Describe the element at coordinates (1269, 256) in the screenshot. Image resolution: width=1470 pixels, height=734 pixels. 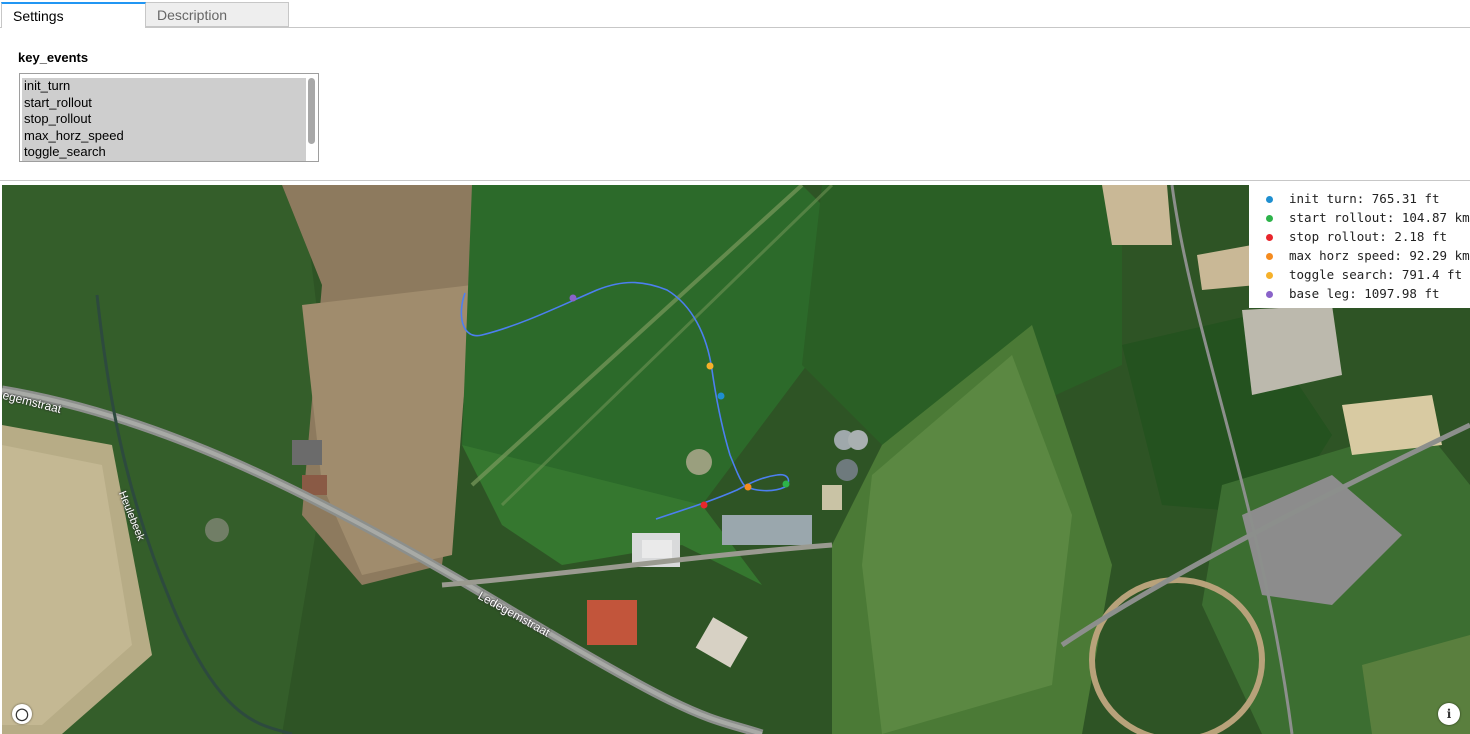
I see `legend-dot-max-horz-speed` at that location.